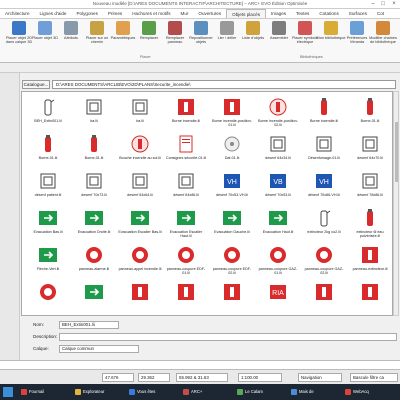  Describe the element at coordinates (394, 4) in the screenshot. I see `close-icon: ×` at that location.